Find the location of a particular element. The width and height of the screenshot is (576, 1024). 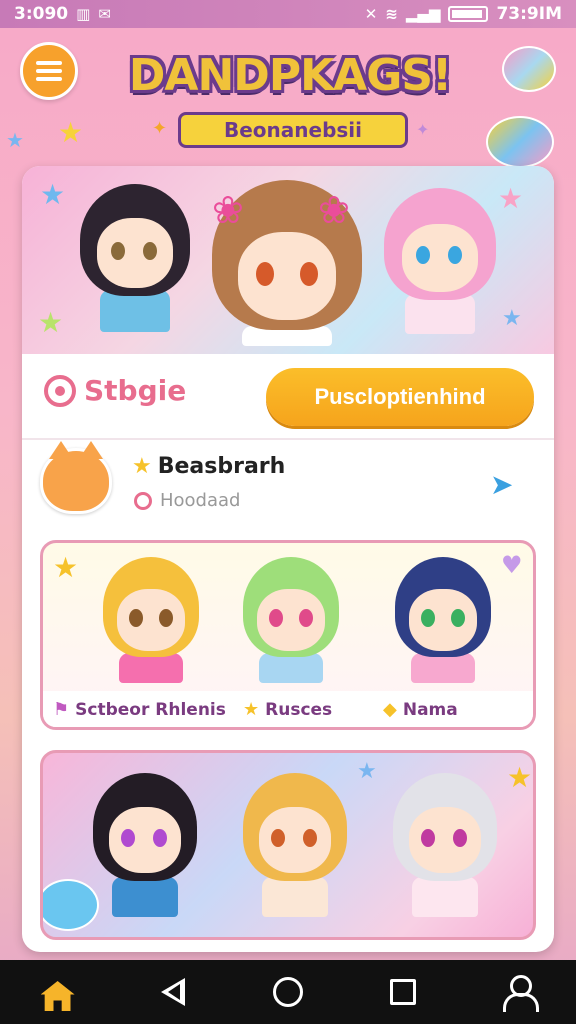

stage-label: Stbgie is located at coordinates (115, 390).